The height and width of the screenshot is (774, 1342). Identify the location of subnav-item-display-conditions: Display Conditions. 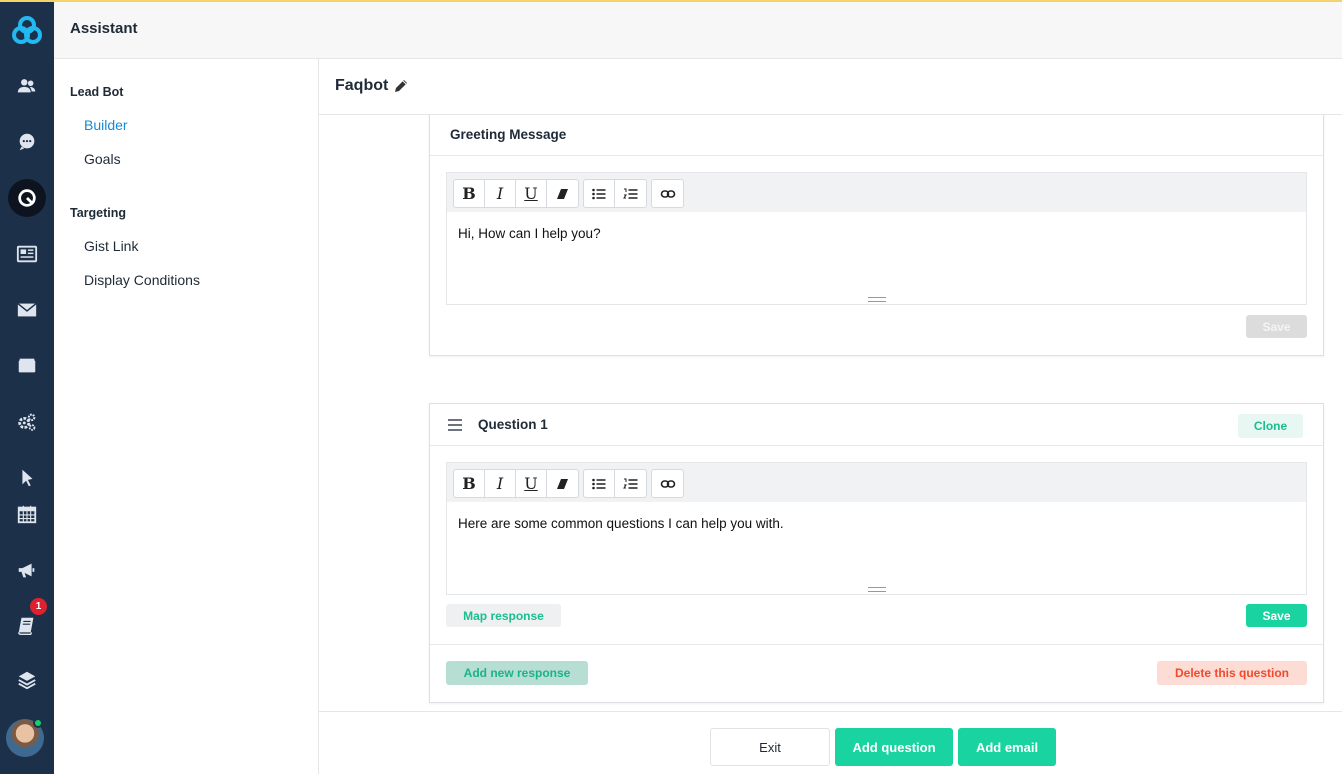
(142, 280).